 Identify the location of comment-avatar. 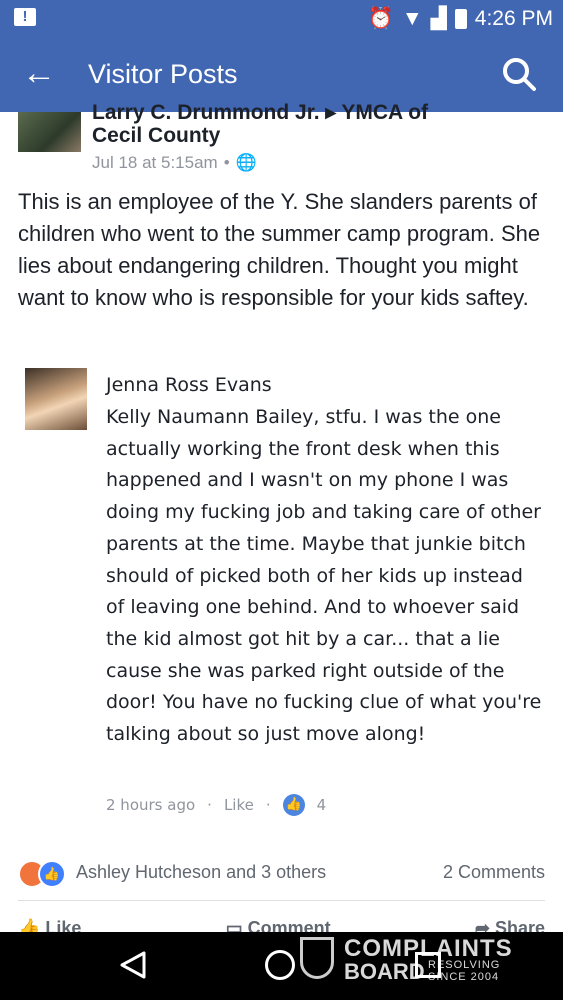
(56, 399).